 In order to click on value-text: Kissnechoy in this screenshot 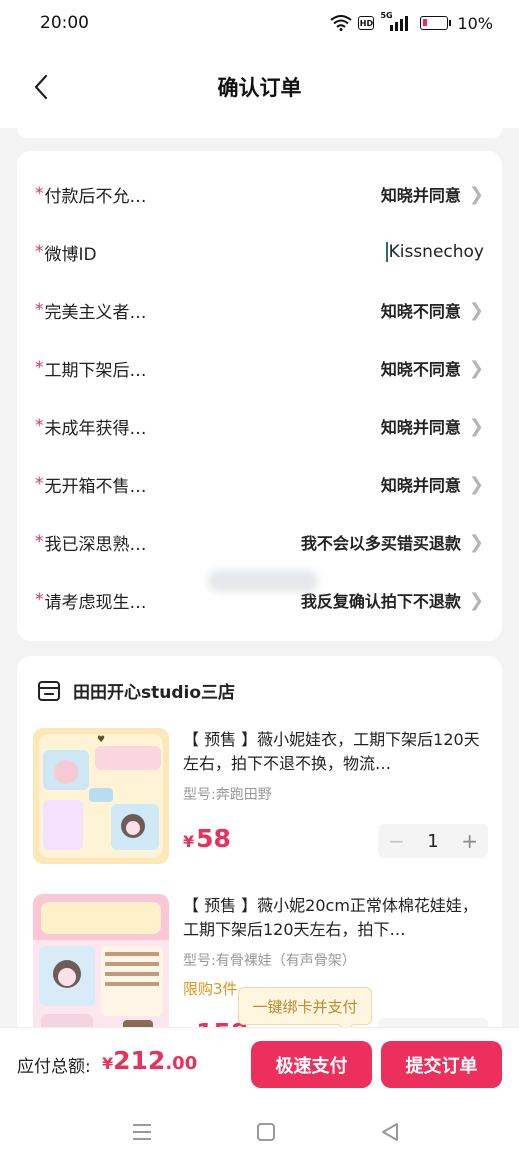, I will do `click(436, 252)`.